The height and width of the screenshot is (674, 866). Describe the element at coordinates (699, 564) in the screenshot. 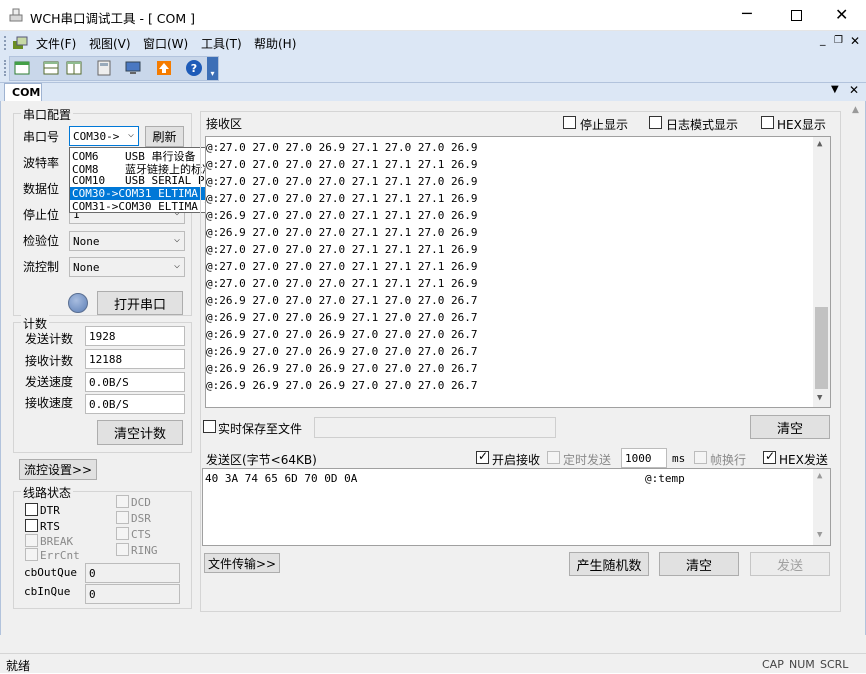

I see `send-clear-button: 清空` at that location.